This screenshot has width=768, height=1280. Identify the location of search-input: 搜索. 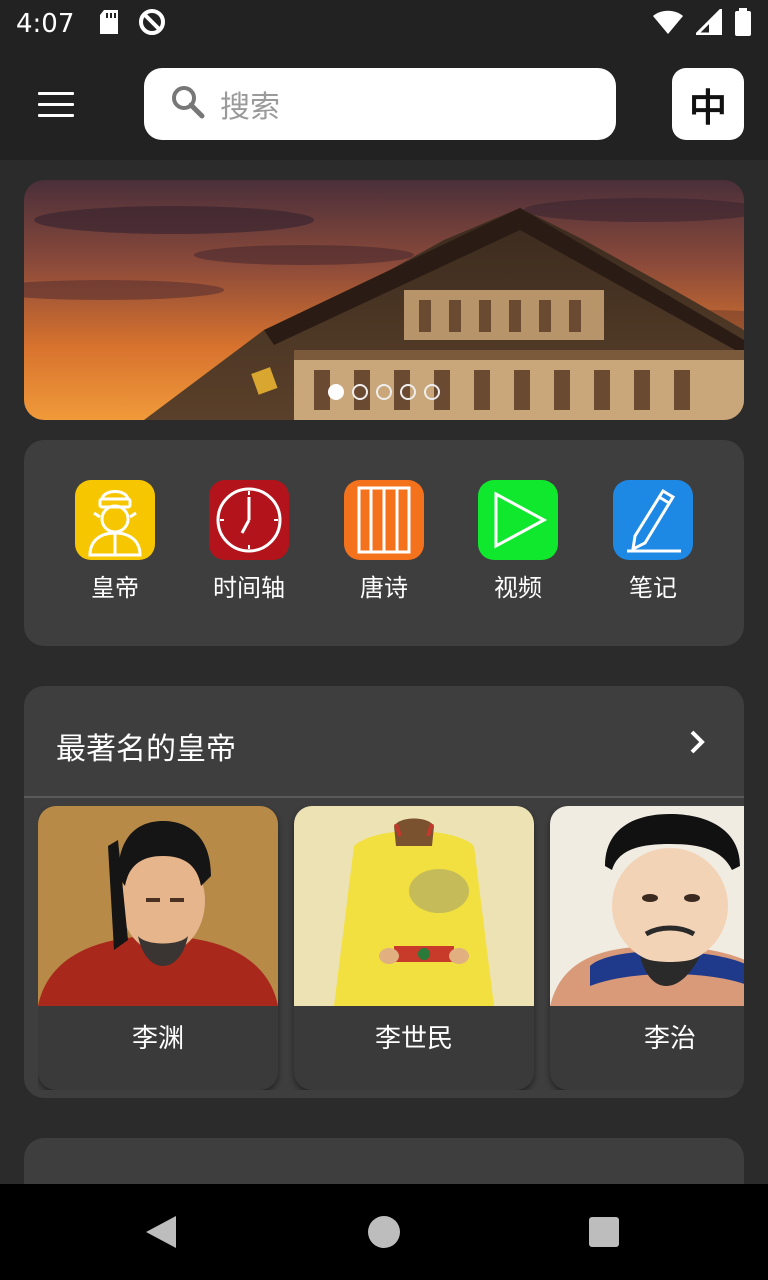
(380, 104).